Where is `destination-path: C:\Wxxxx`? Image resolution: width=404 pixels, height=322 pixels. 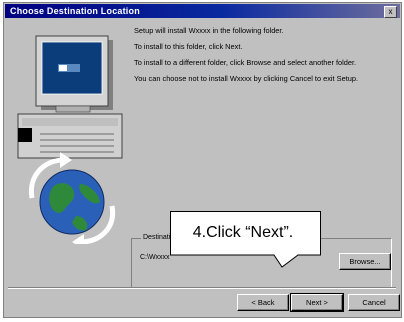 destination-path: C:\Wxxxx is located at coordinates (155, 257).